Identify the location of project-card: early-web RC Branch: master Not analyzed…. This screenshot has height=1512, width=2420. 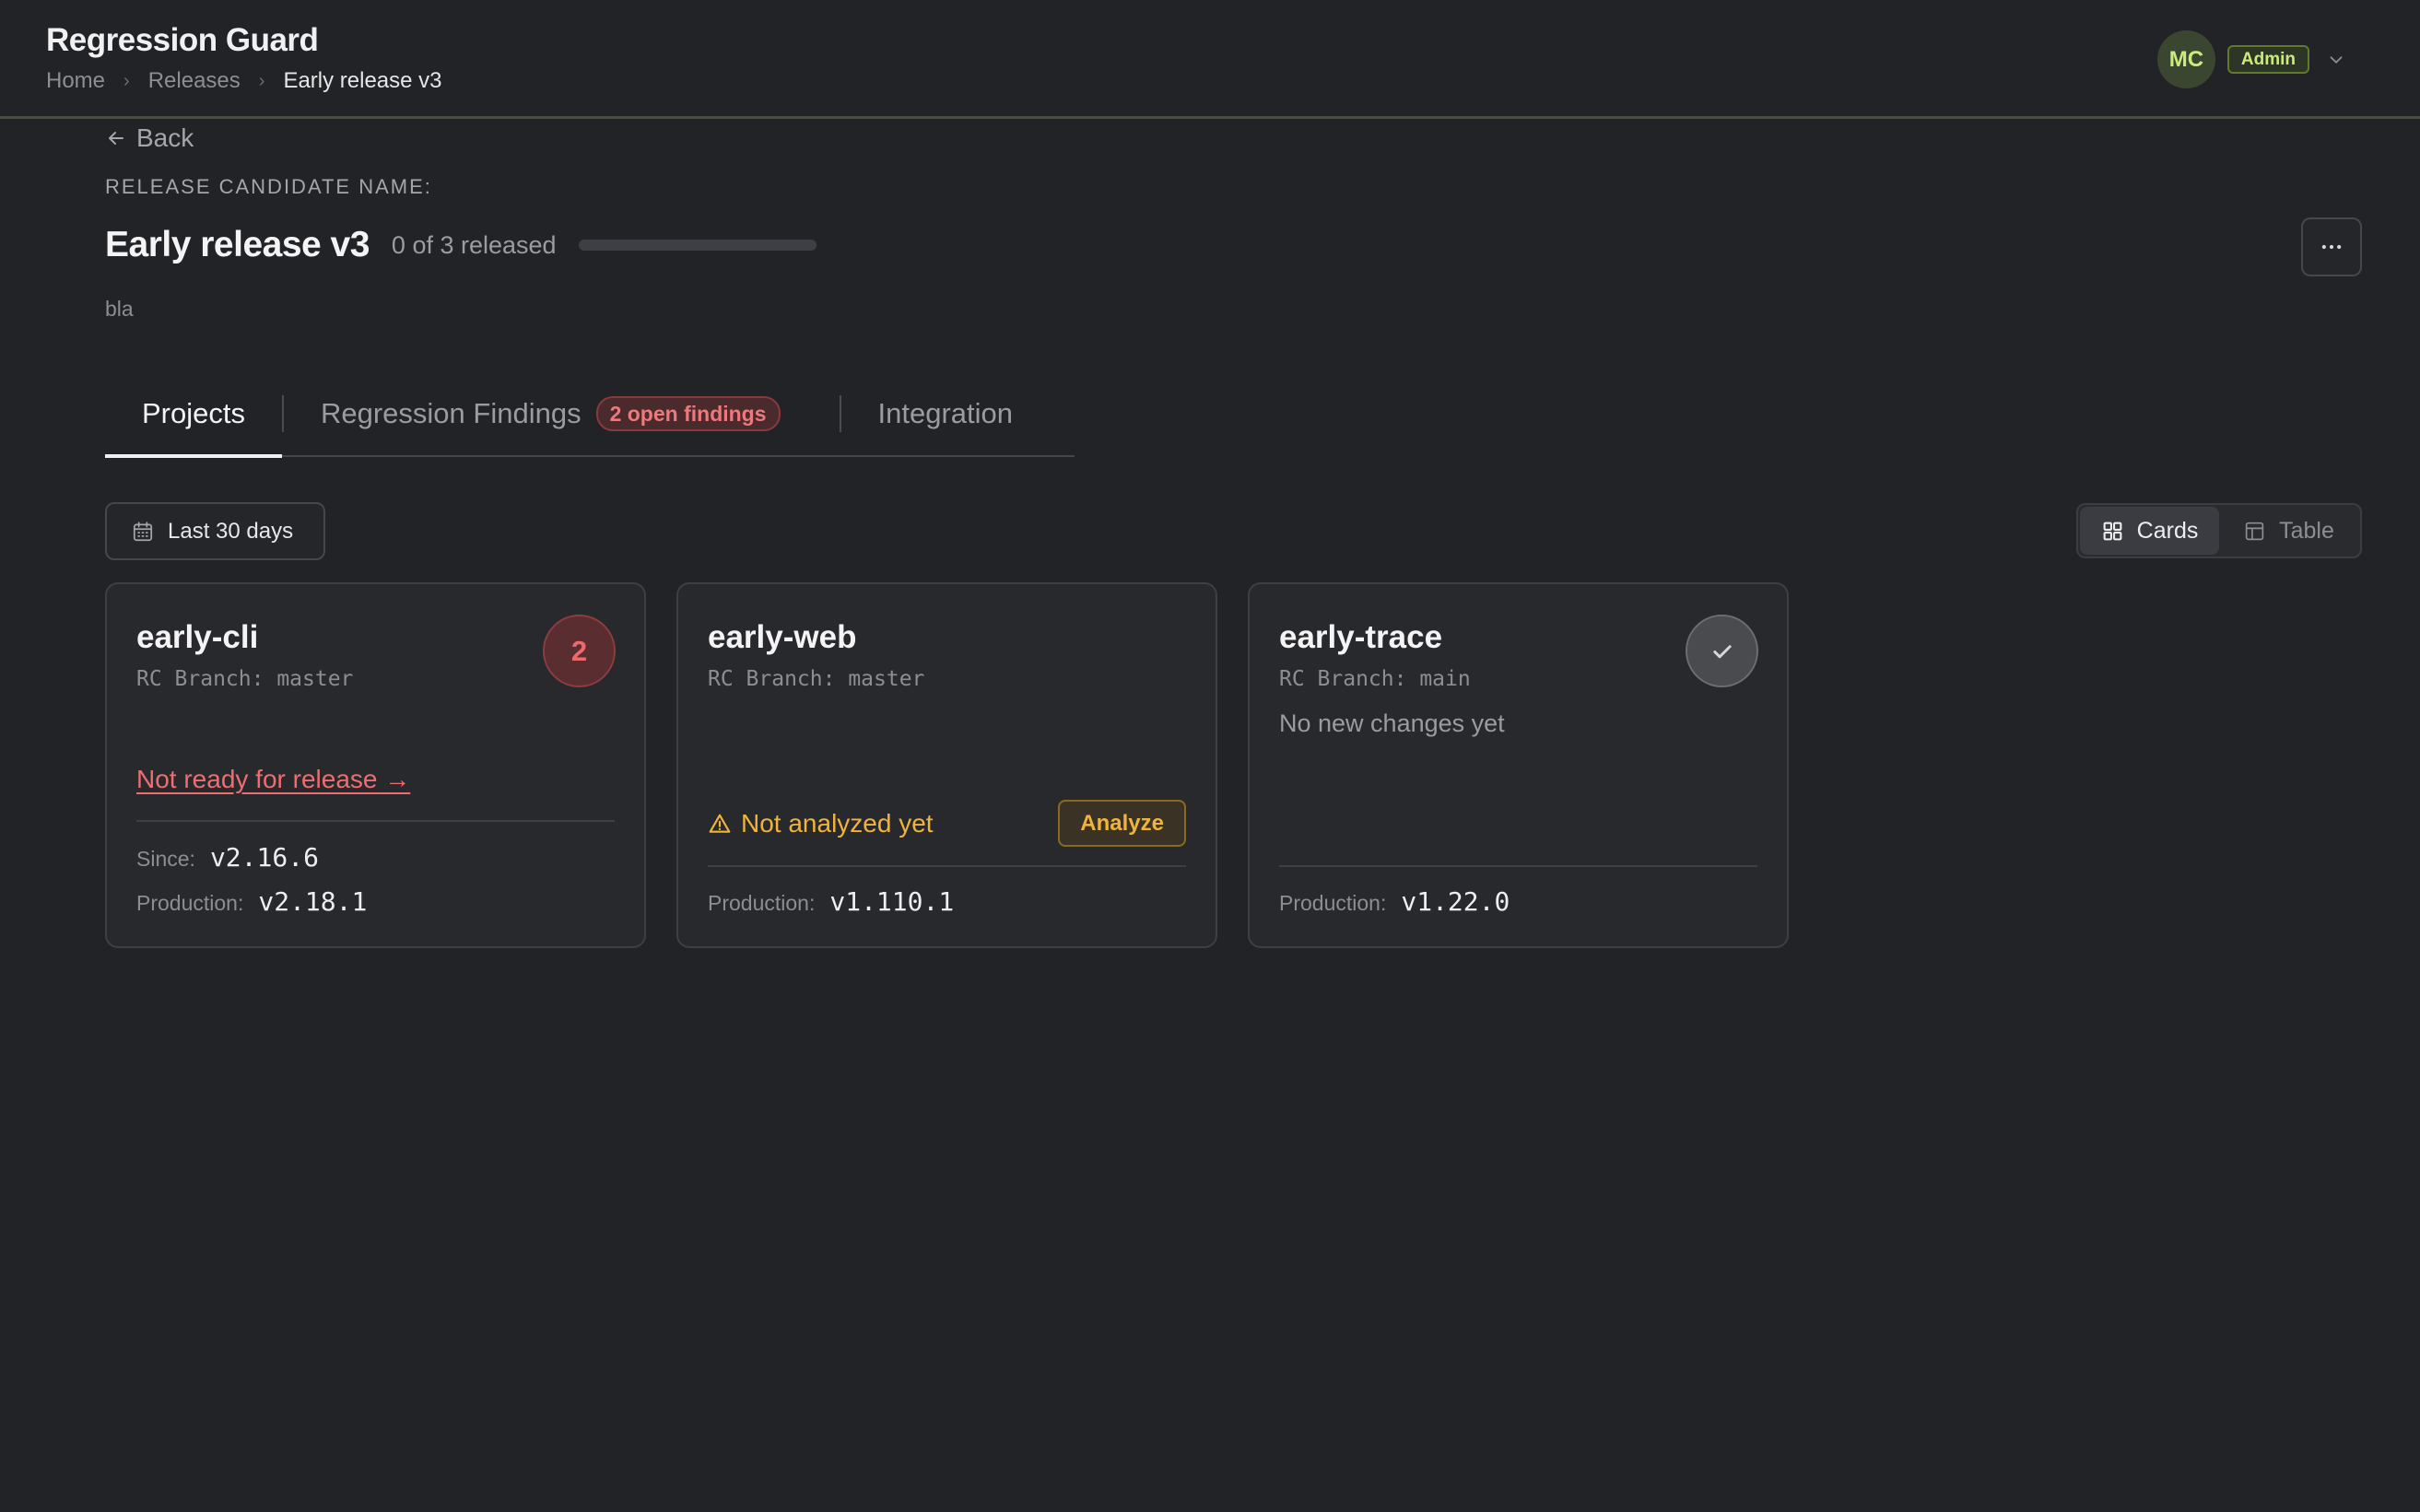
(947, 765).